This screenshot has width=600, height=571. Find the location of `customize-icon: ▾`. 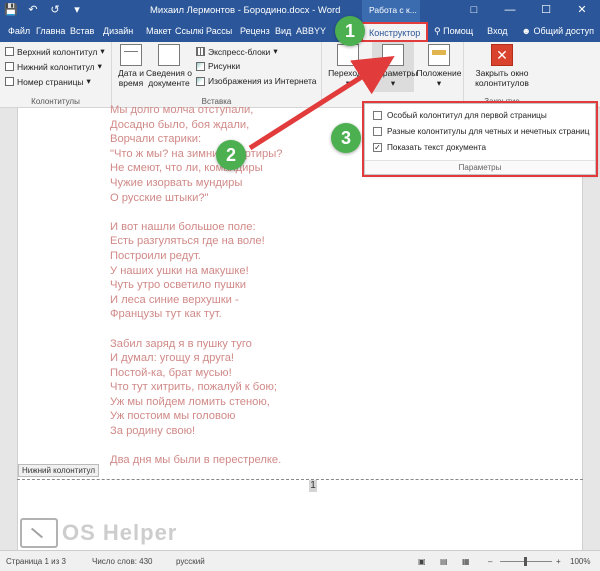

customize-icon: ▾ is located at coordinates (77, 10).